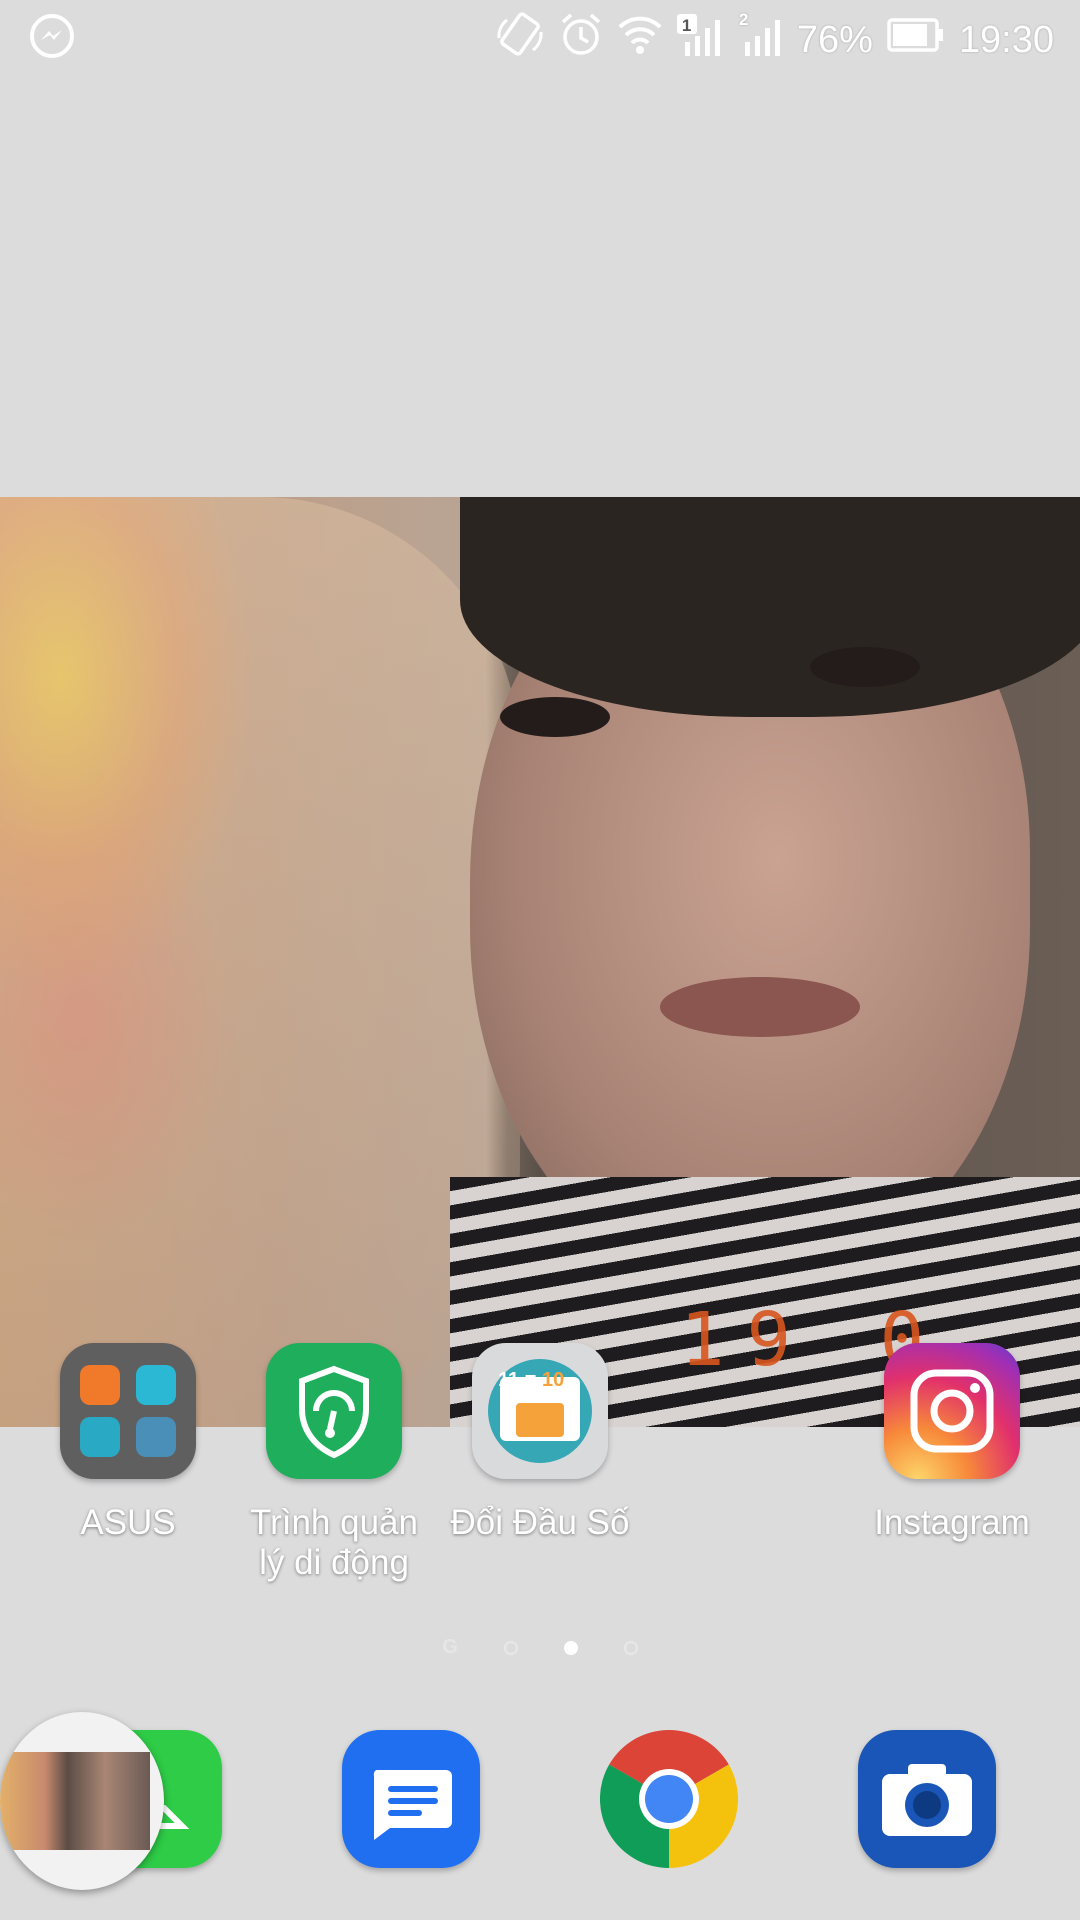 This screenshot has height=1920, width=1080. I want to click on app-sim-convert: 11 = 10 Đổi Đầu Số, so click(540, 1443).